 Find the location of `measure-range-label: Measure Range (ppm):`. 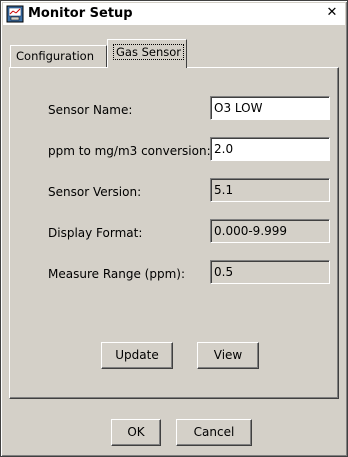

measure-range-label: Measure Range (ppm): is located at coordinates (116, 274).